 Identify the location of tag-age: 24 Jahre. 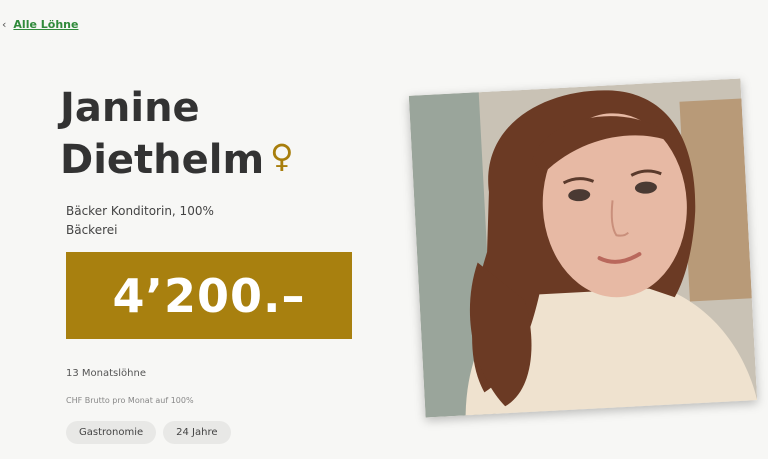
(197, 432).